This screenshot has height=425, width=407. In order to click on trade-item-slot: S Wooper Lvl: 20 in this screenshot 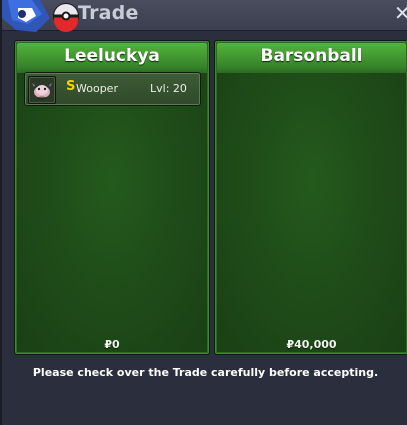, I will do `click(112, 89)`.